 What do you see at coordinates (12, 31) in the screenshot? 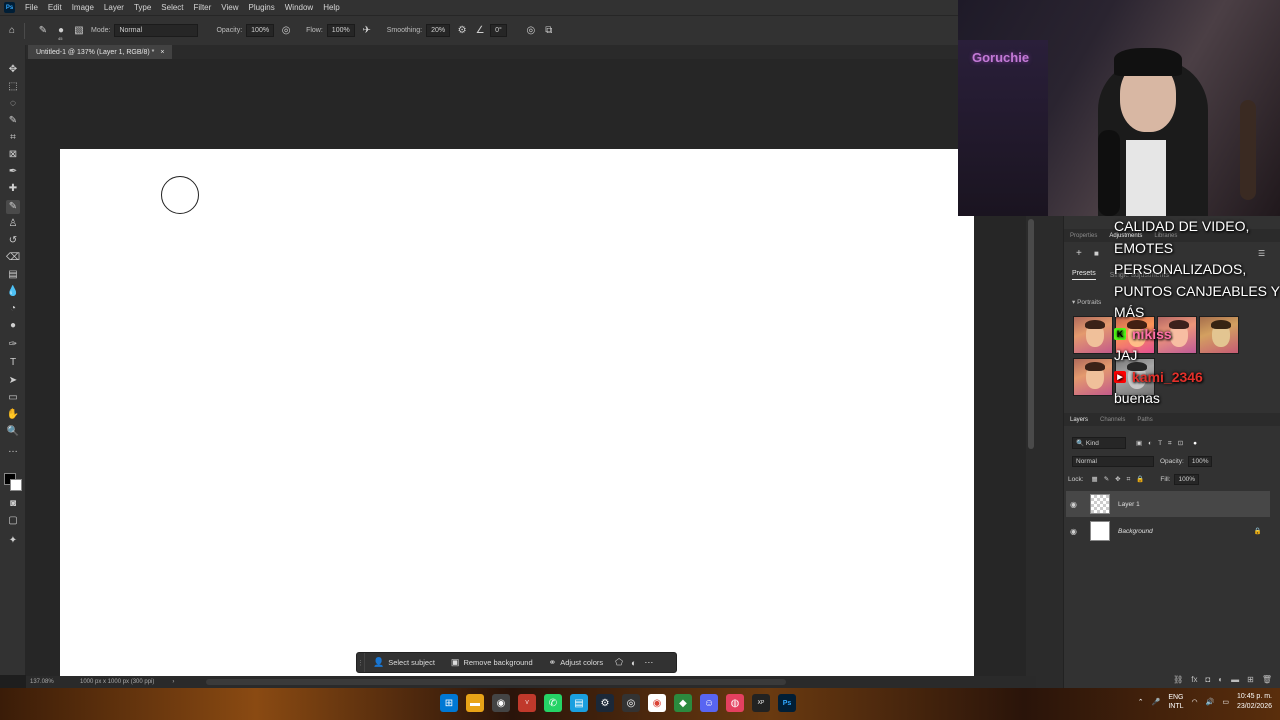
I see `home-icon: ⌂` at bounding box center [12, 31].